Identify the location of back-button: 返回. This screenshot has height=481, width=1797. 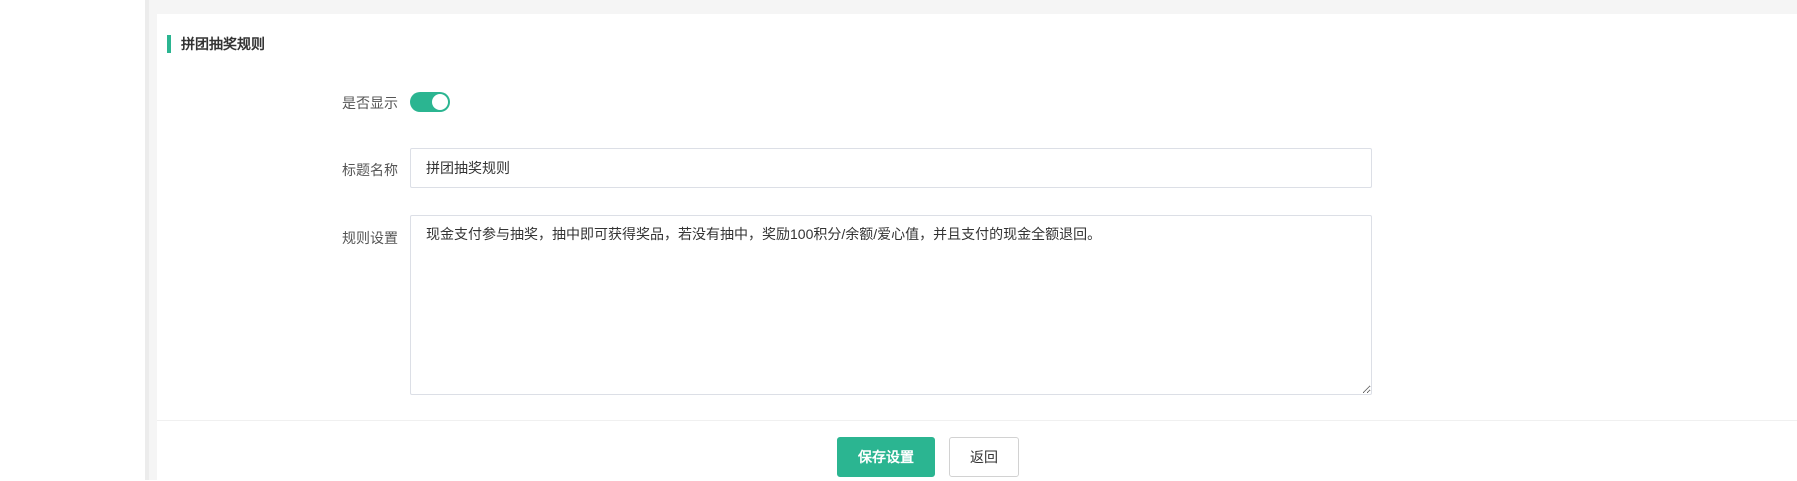
(984, 457).